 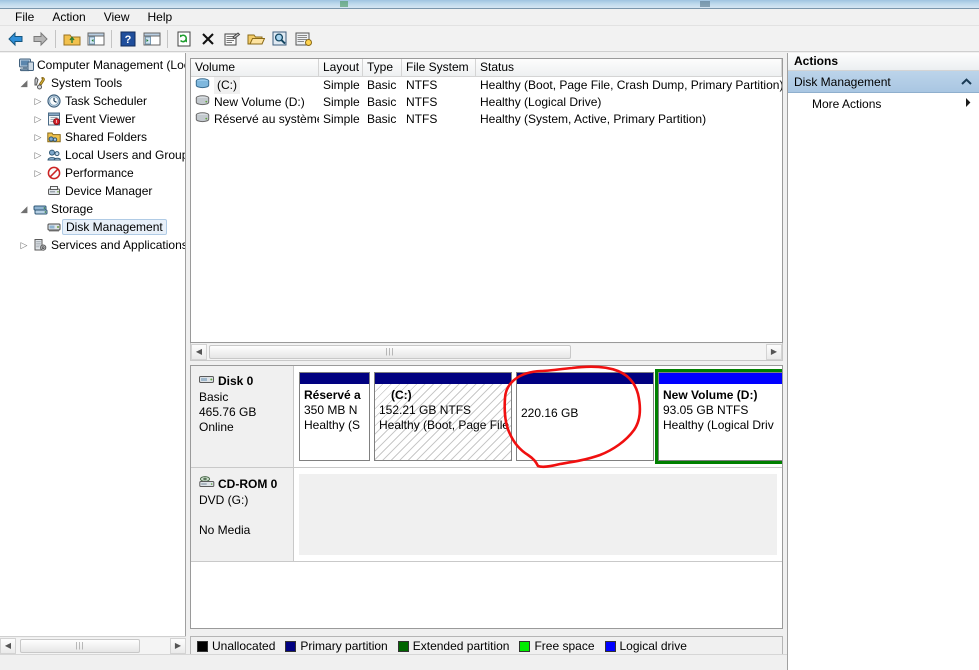 What do you see at coordinates (15, 39) in the screenshot?
I see `back-icon` at bounding box center [15, 39].